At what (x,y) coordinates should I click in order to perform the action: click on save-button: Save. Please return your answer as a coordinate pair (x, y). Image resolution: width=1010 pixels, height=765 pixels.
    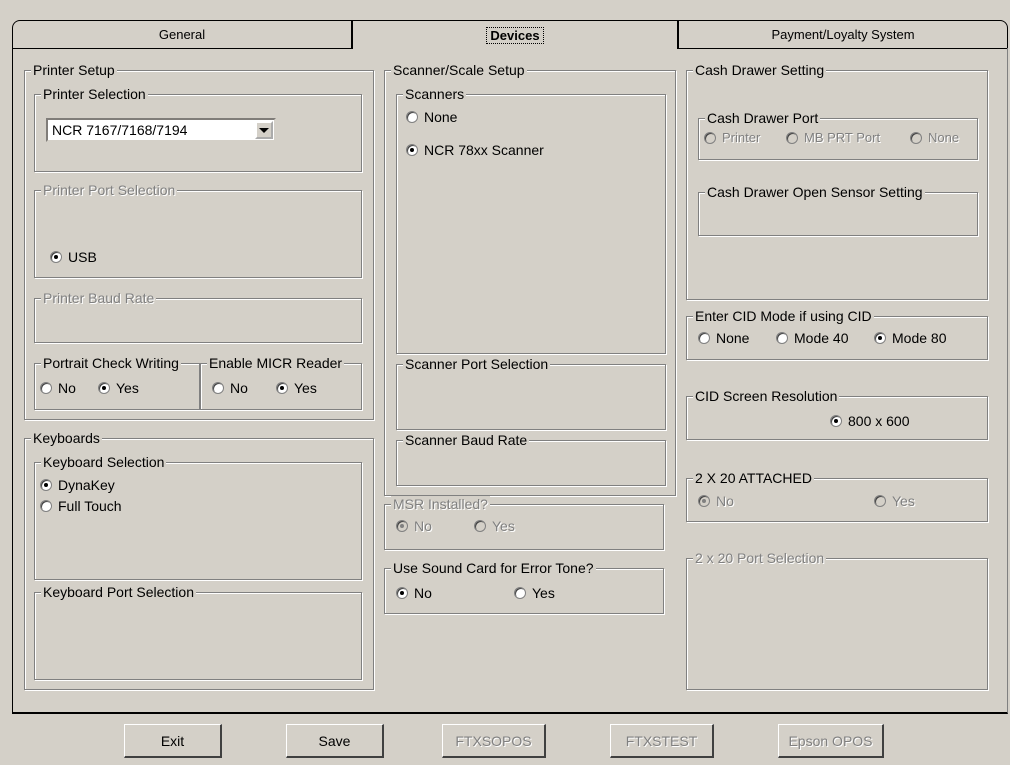
    Looking at the image, I should click on (335, 741).